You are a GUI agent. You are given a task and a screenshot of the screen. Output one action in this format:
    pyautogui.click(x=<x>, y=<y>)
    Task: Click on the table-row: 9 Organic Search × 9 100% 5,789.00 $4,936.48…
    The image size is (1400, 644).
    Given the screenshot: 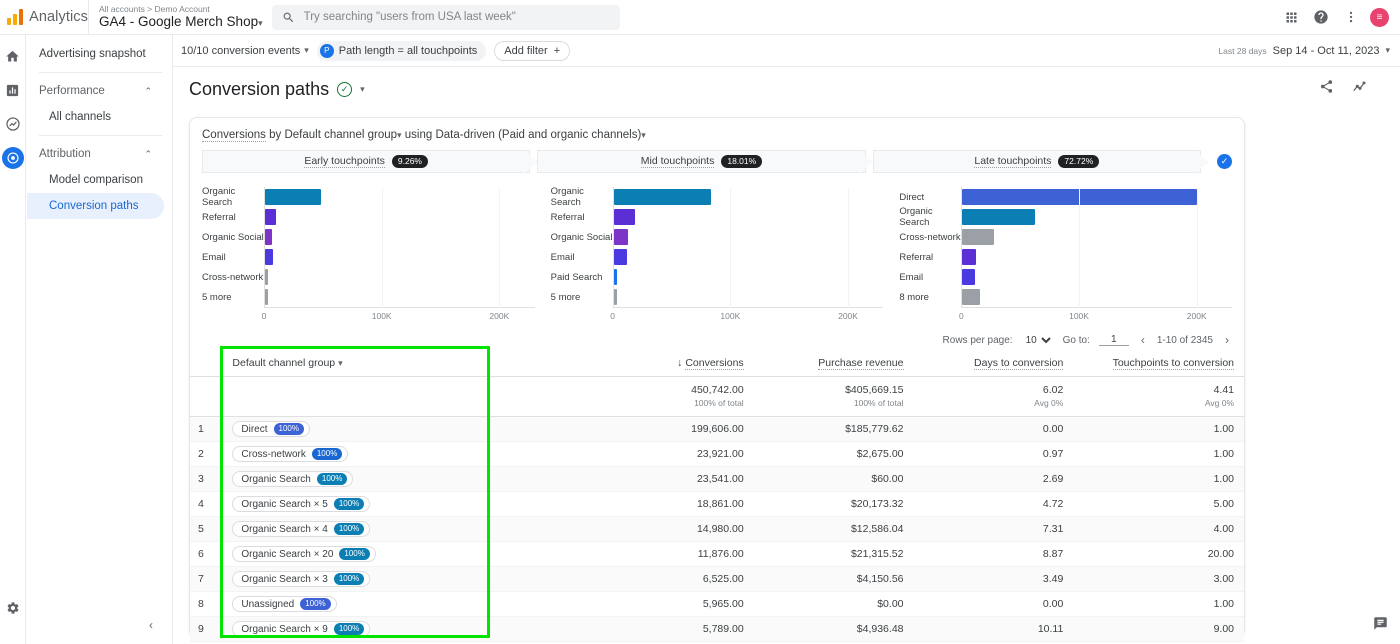 What is the action you would take?
    pyautogui.click(x=717, y=629)
    